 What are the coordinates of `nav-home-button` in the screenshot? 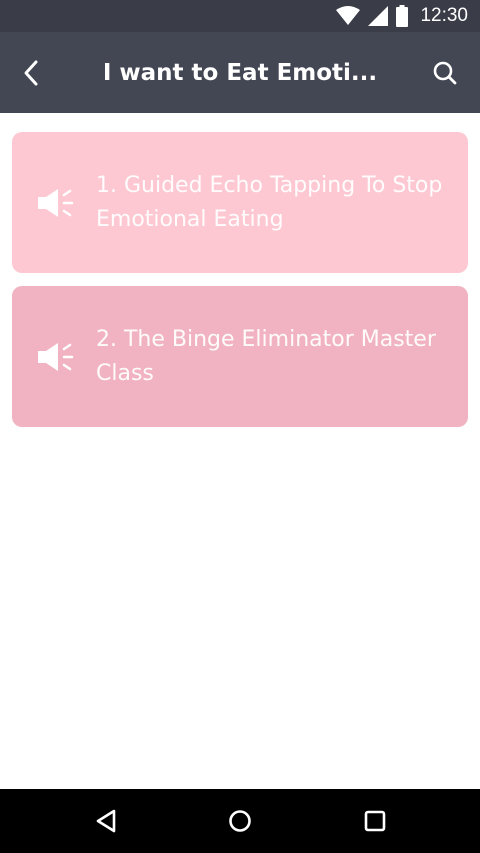 It's located at (240, 821).